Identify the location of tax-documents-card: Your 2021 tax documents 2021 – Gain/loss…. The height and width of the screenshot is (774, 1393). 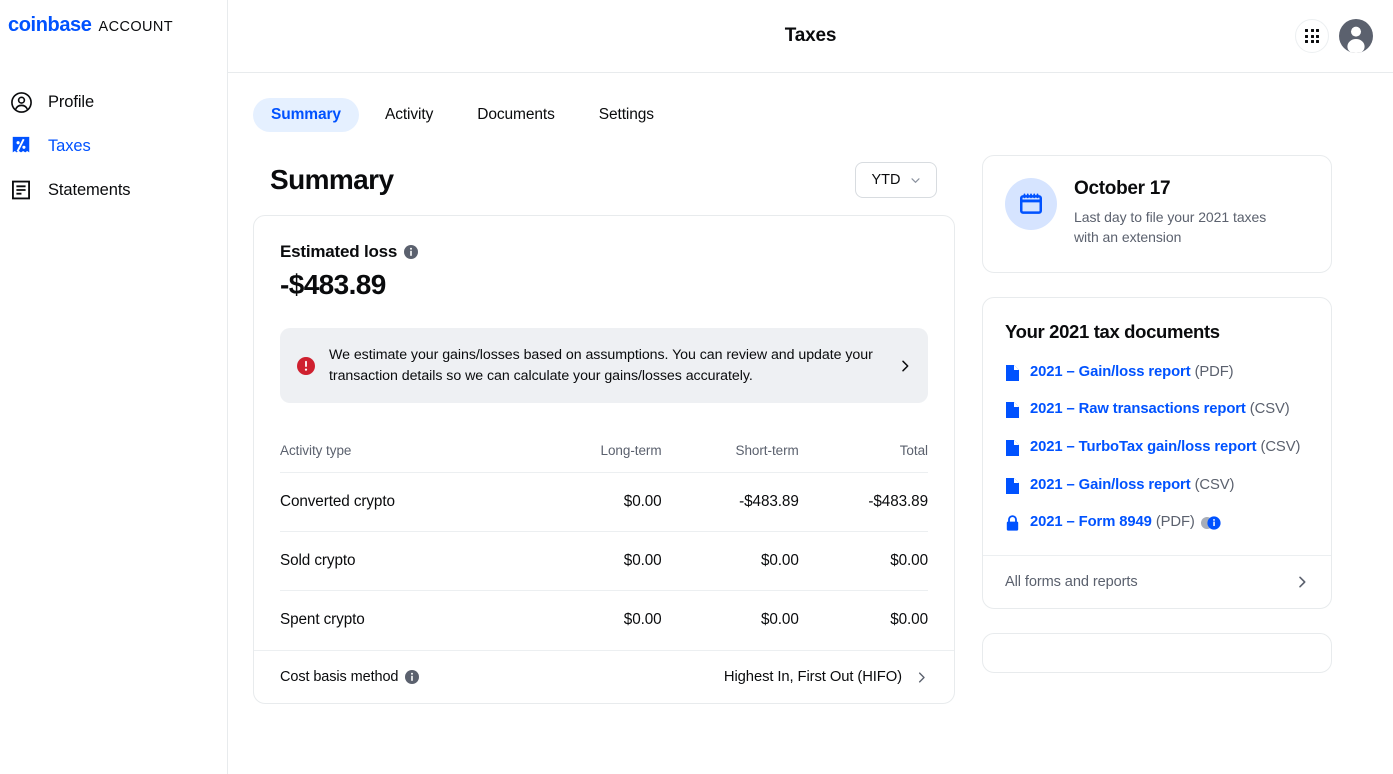
(1157, 453).